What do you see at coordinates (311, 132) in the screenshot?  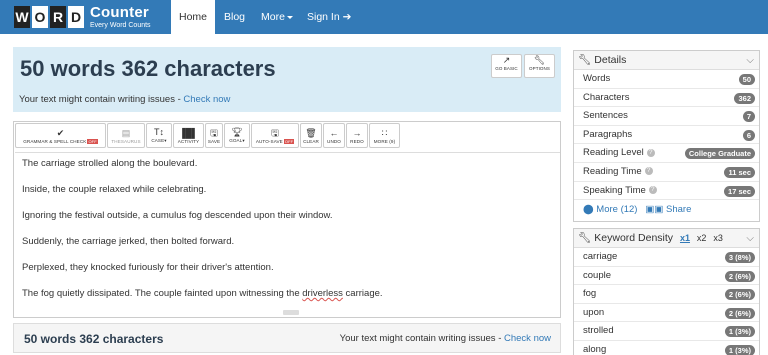 I see `trash-icon: 🗑︎` at bounding box center [311, 132].